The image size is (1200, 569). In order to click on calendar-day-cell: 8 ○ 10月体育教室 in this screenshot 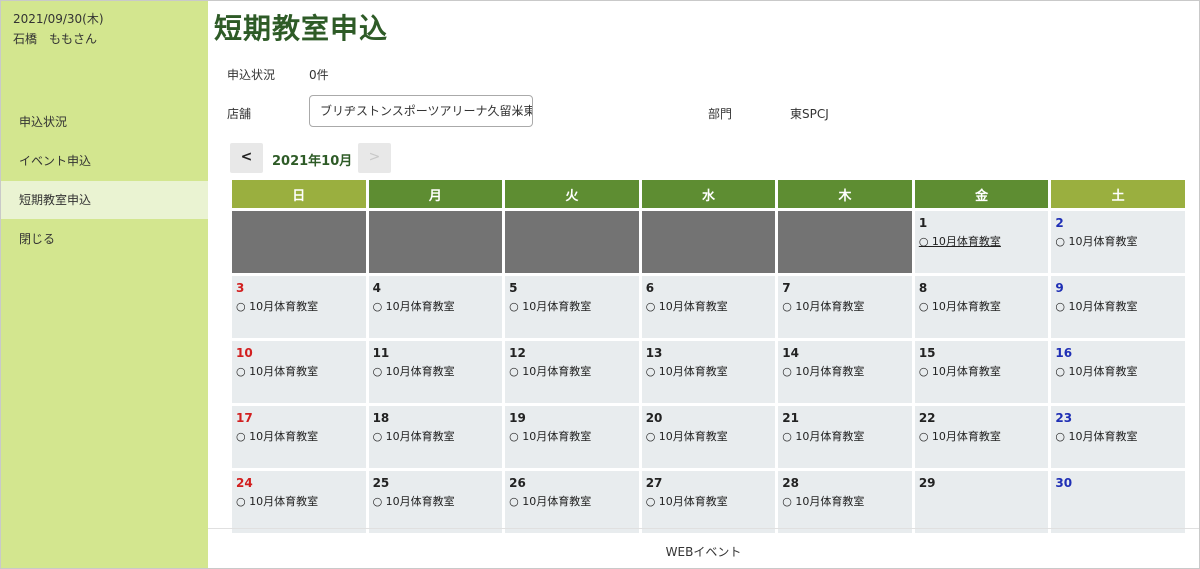, I will do `click(981, 307)`.